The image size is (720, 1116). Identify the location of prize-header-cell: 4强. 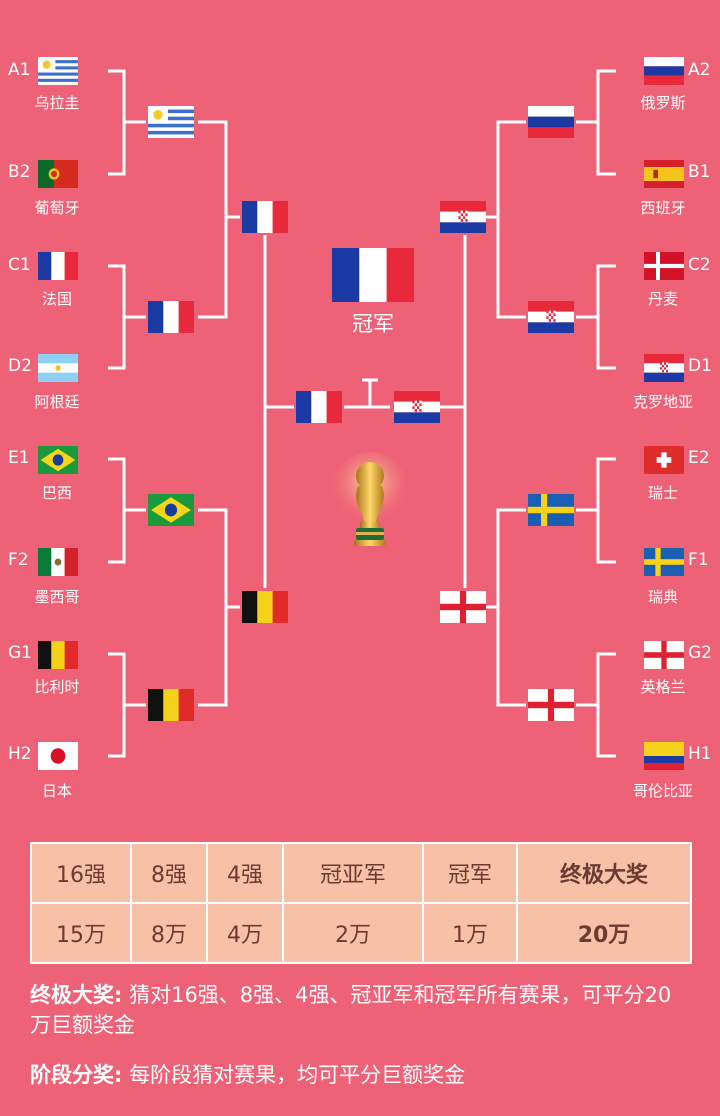
(245, 873).